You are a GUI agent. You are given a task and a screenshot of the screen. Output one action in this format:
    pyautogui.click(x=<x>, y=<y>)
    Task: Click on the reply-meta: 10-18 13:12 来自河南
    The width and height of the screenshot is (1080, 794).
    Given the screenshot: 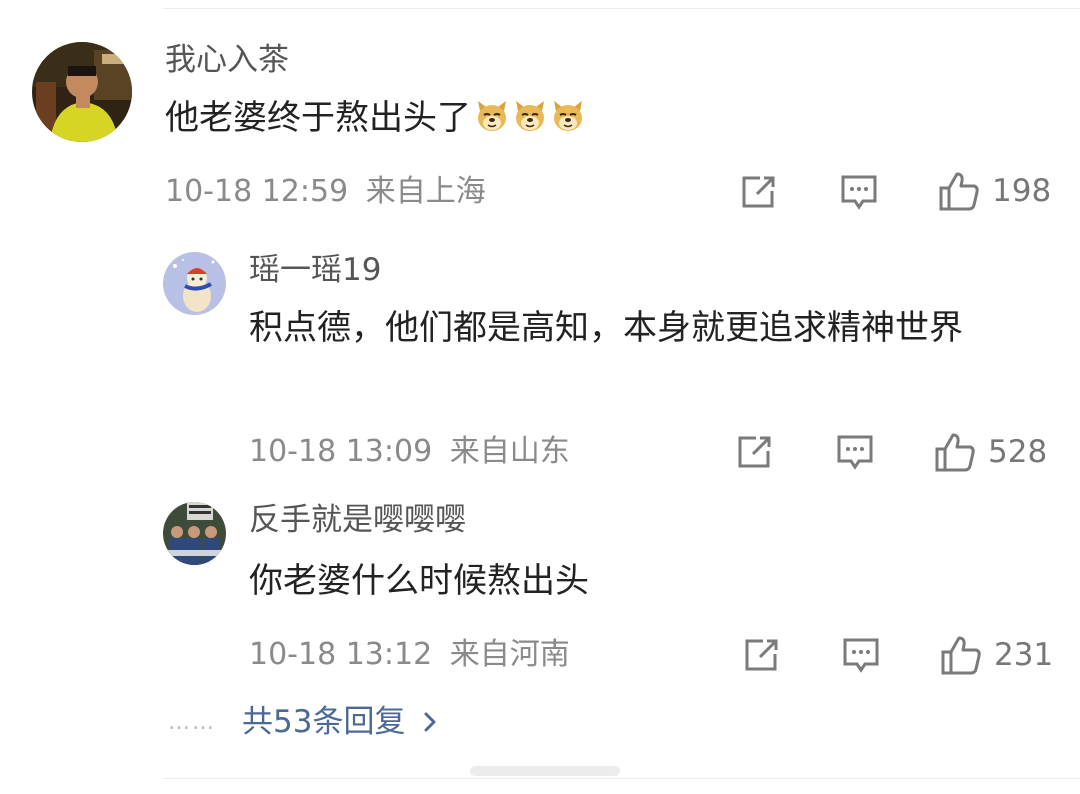 What is the action you would take?
    pyautogui.click(x=409, y=655)
    